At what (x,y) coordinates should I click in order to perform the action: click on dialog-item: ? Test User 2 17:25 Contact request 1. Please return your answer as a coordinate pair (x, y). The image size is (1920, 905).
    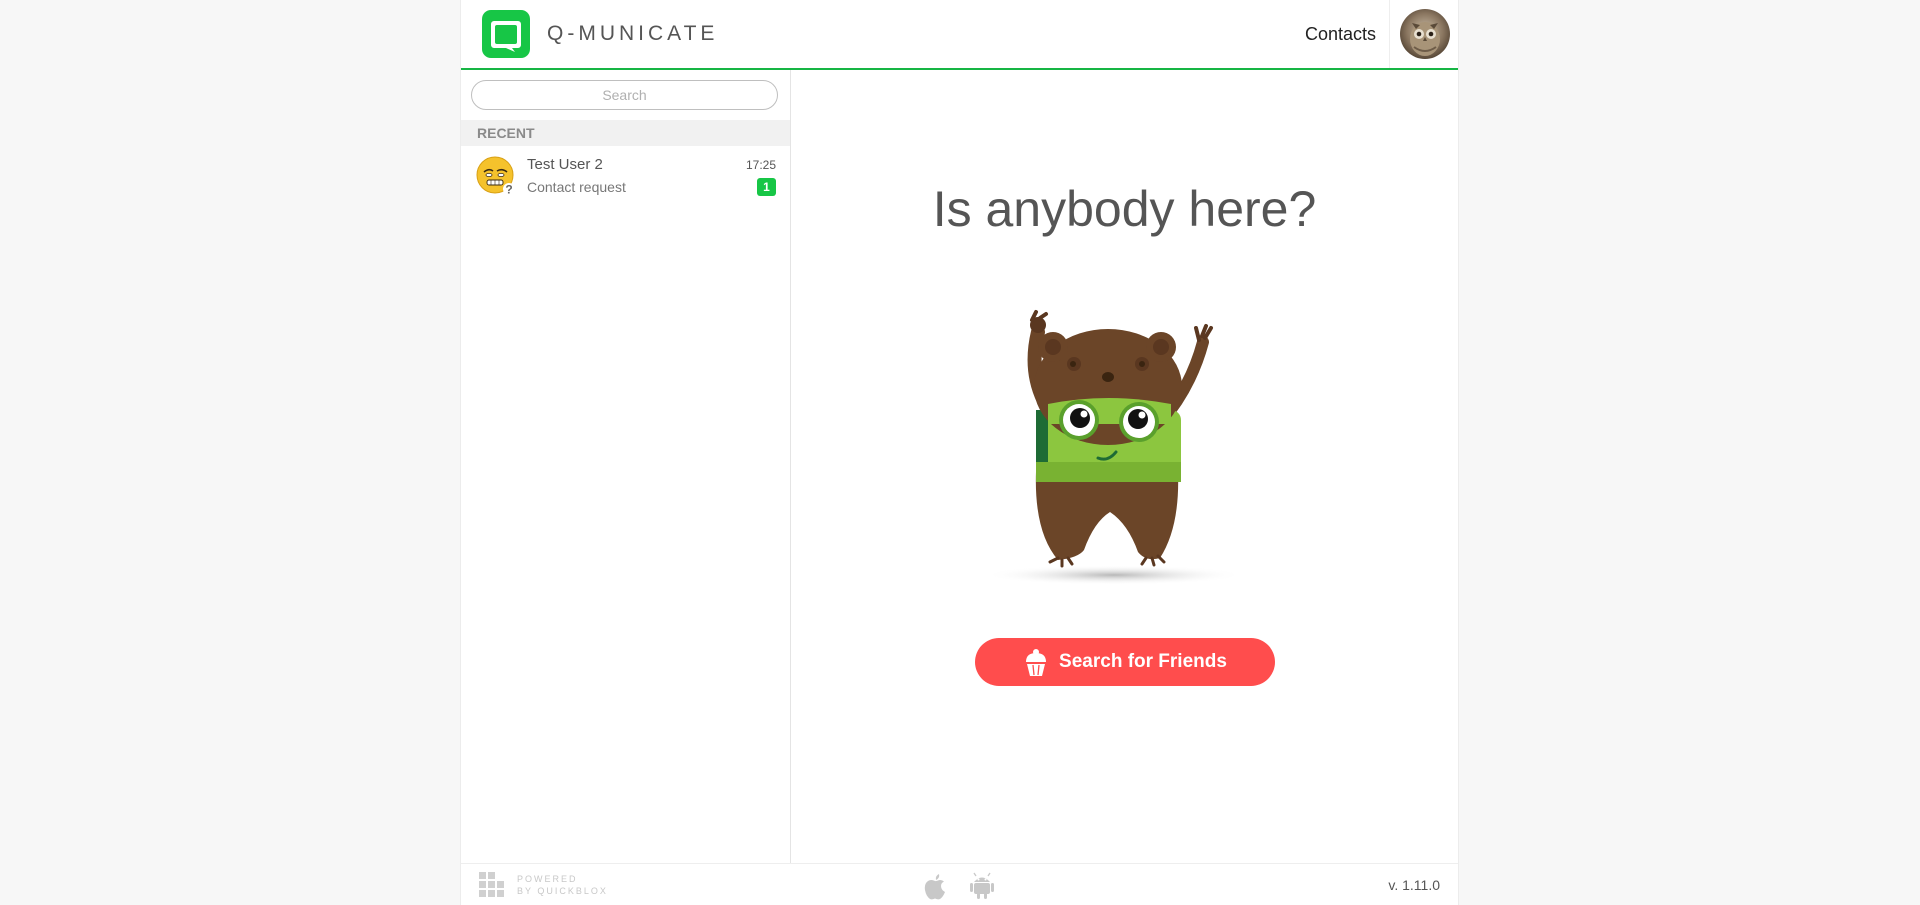
    Looking at the image, I should click on (625, 177).